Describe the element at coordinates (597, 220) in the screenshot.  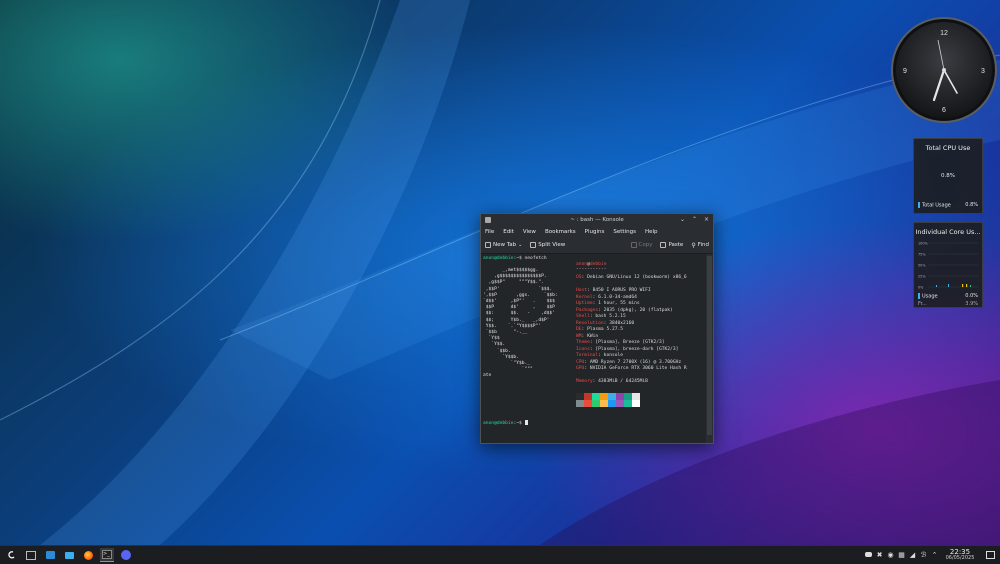
I see `window-titlebar: ~ : bash — Konsole ⌄ ⌃ ×` at that location.